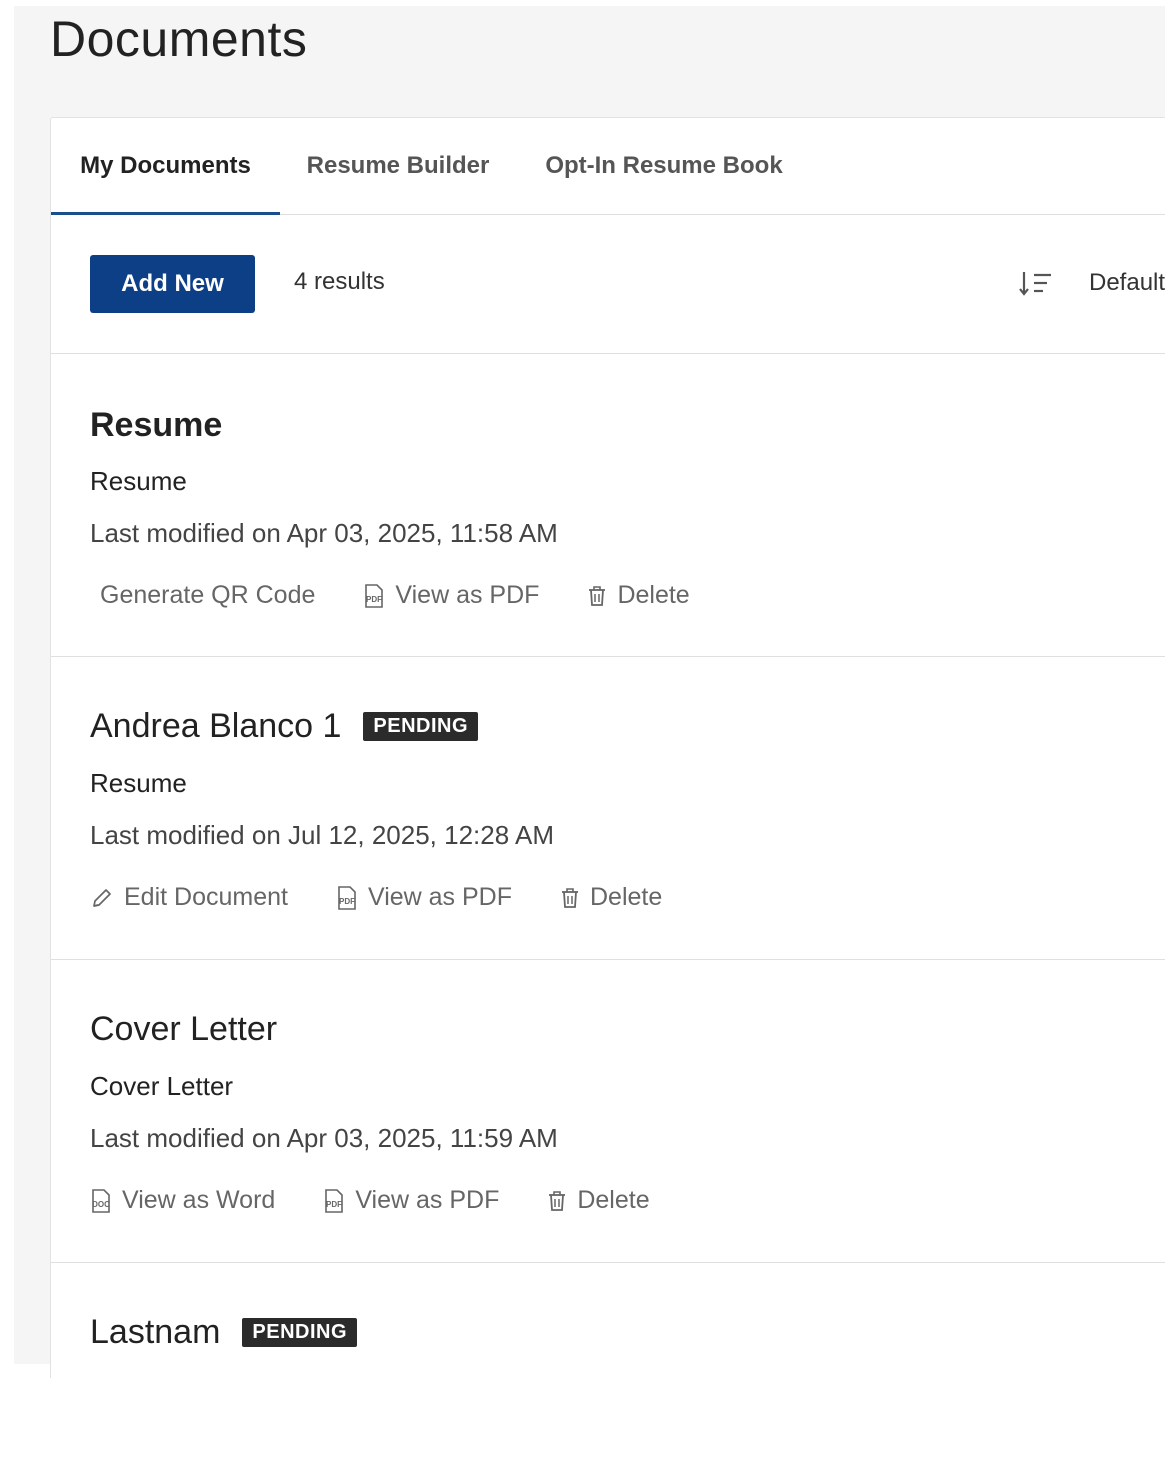  I want to click on document-item: Lastnam PENDING, so click(608, 1363).